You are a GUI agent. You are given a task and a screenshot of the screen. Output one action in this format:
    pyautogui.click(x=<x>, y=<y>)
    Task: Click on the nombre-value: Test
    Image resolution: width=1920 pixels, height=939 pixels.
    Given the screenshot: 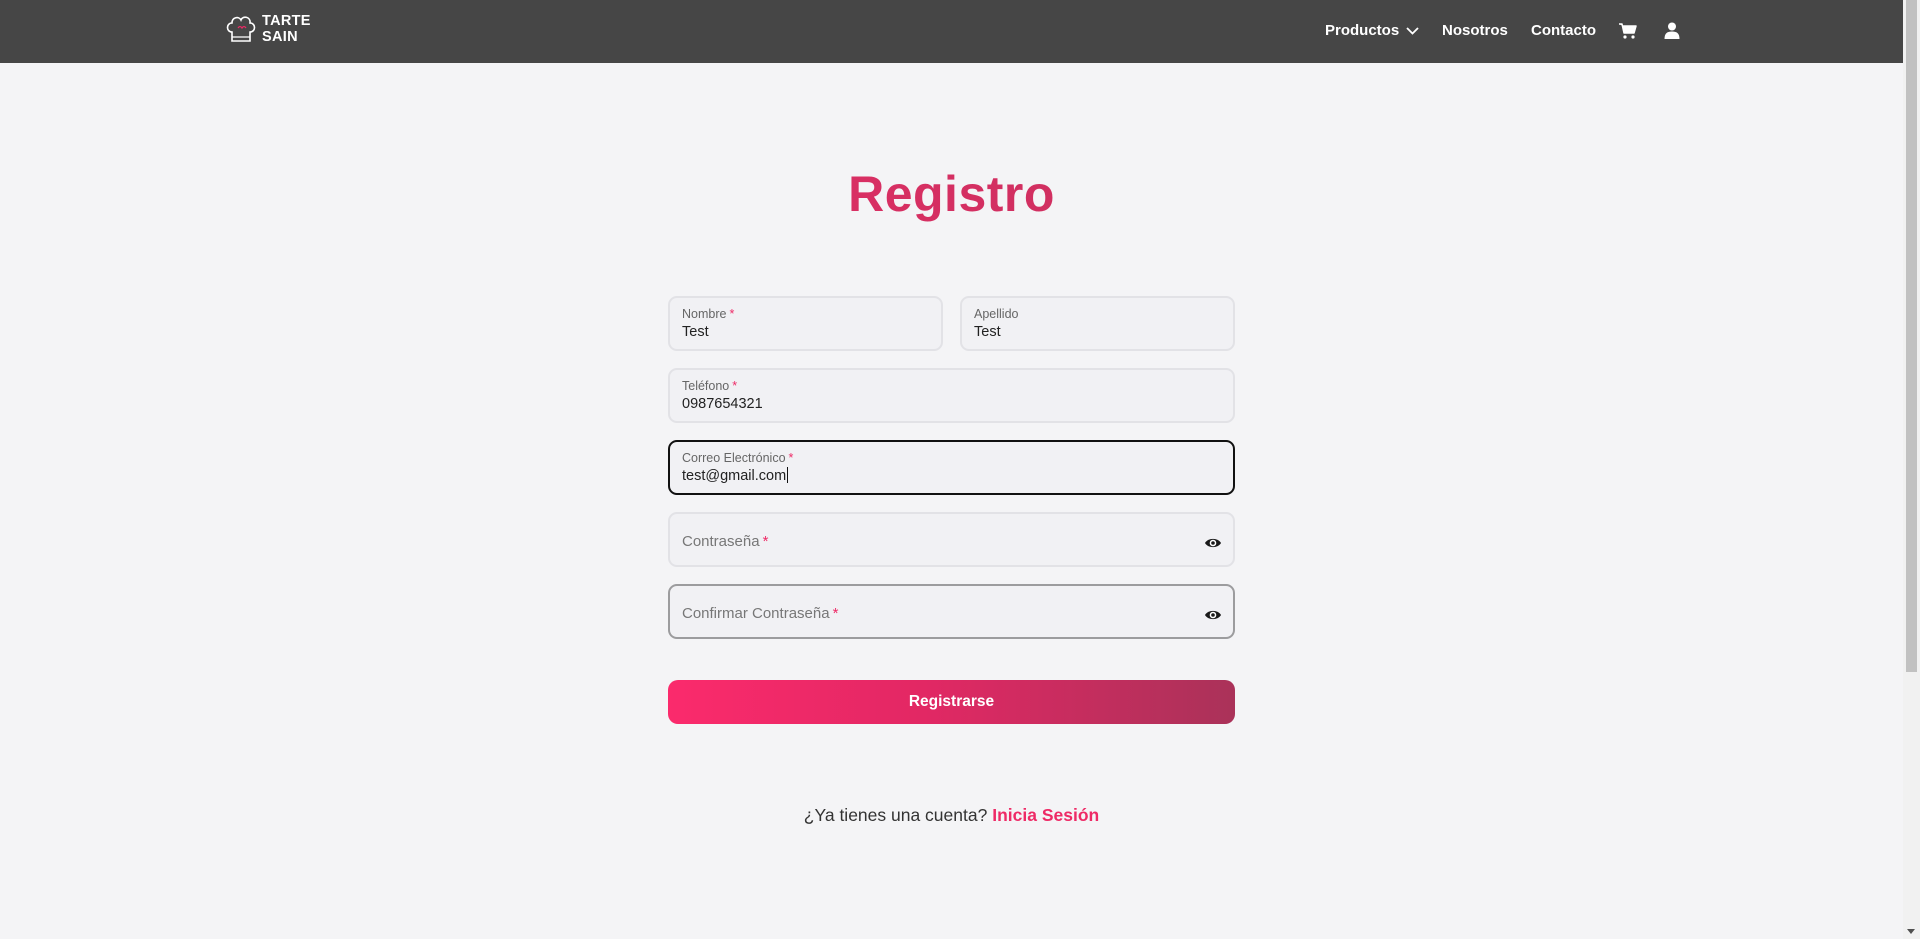 What is the action you would take?
    pyautogui.click(x=695, y=332)
    